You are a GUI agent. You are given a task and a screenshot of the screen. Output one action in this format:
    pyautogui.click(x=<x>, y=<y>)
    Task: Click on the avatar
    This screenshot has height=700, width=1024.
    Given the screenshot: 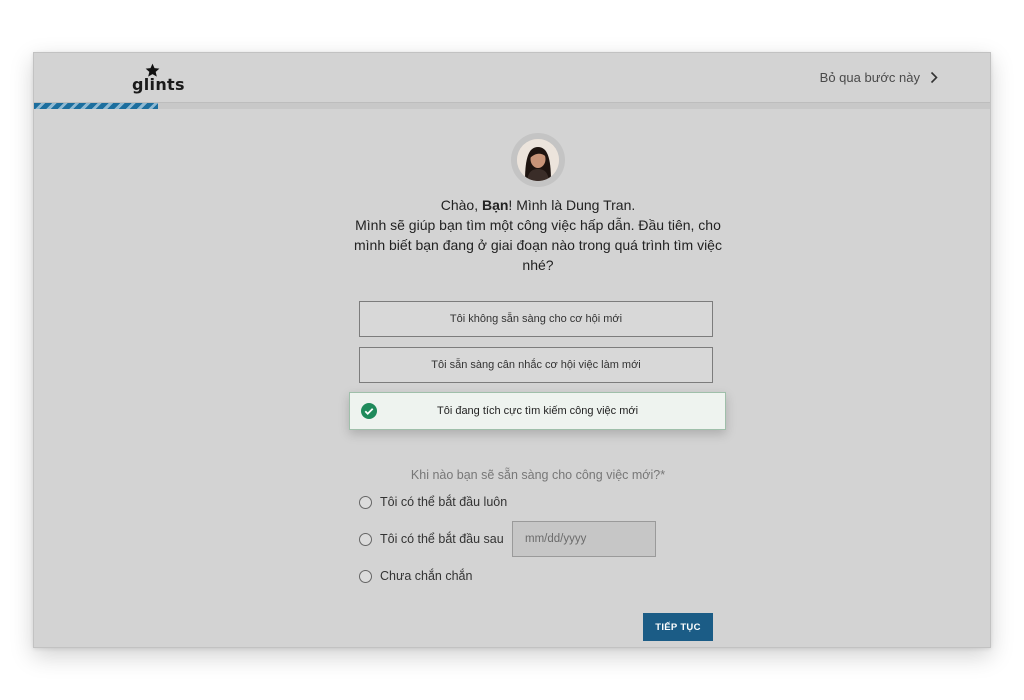 What is the action you would take?
    pyautogui.click(x=538, y=160)
    